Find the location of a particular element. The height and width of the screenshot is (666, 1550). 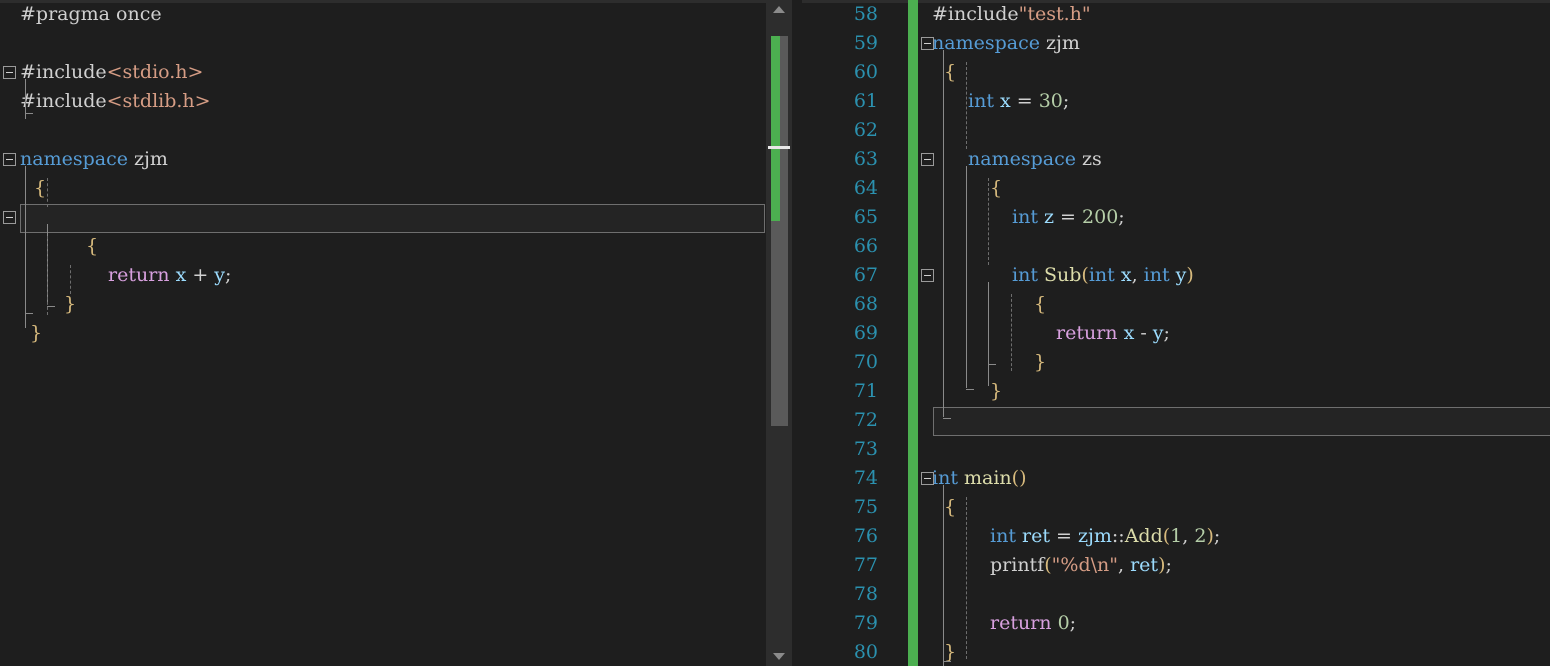

code-line: printf("%d\n", ret); is located at coordinates (1176, 565).